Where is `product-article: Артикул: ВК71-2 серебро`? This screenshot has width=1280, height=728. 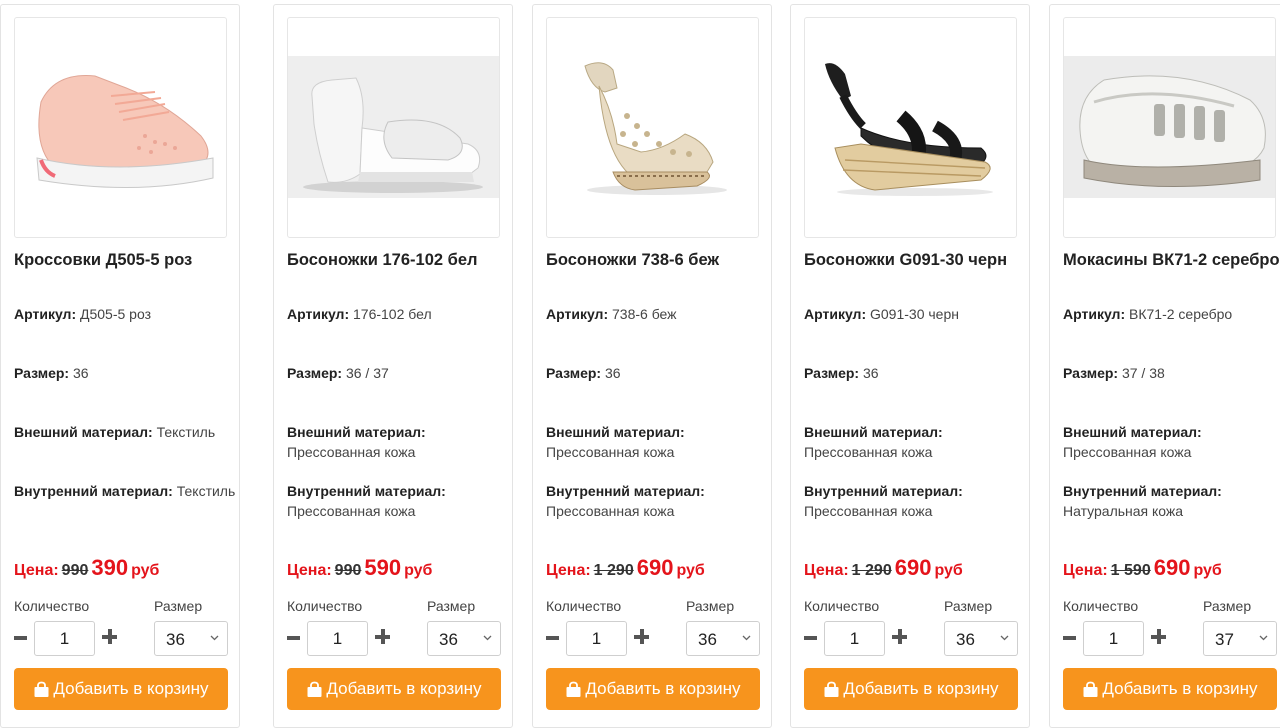
product-article: Артикул: ВК71-2 серебро is located at coordinates (1171, 314).